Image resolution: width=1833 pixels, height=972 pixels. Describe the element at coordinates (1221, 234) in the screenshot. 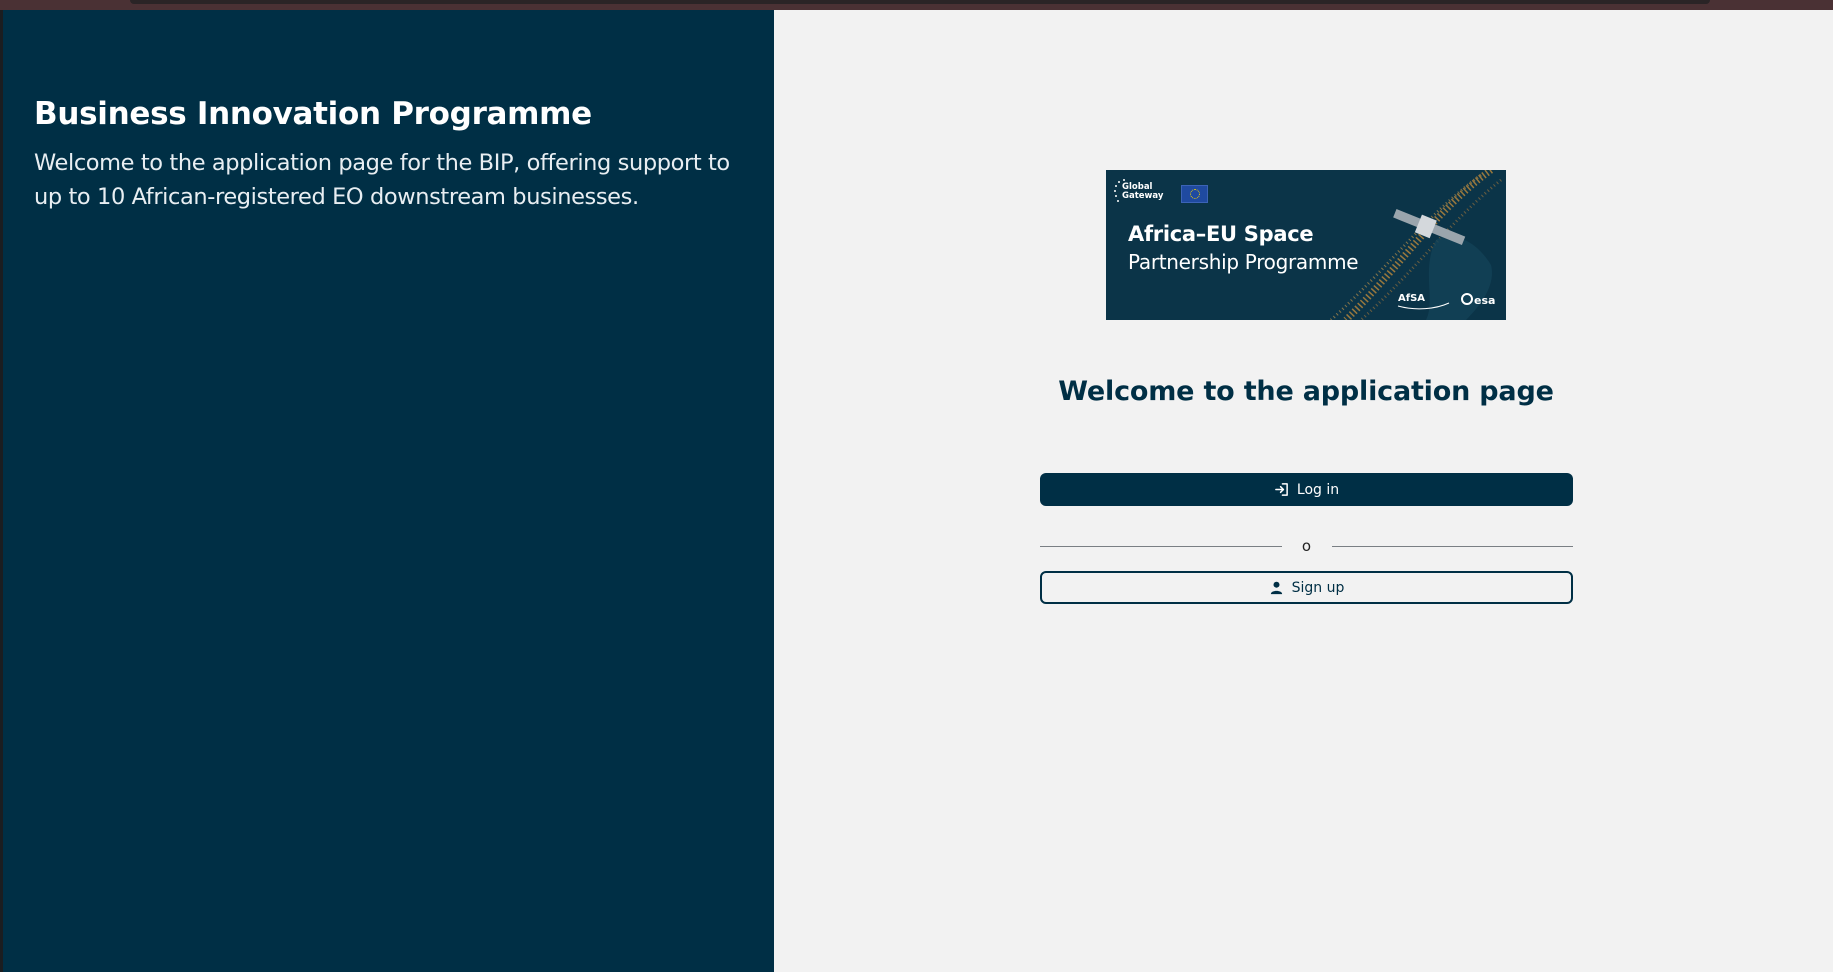

I see `banner-title-line1: Africa–EU Space` at that location.